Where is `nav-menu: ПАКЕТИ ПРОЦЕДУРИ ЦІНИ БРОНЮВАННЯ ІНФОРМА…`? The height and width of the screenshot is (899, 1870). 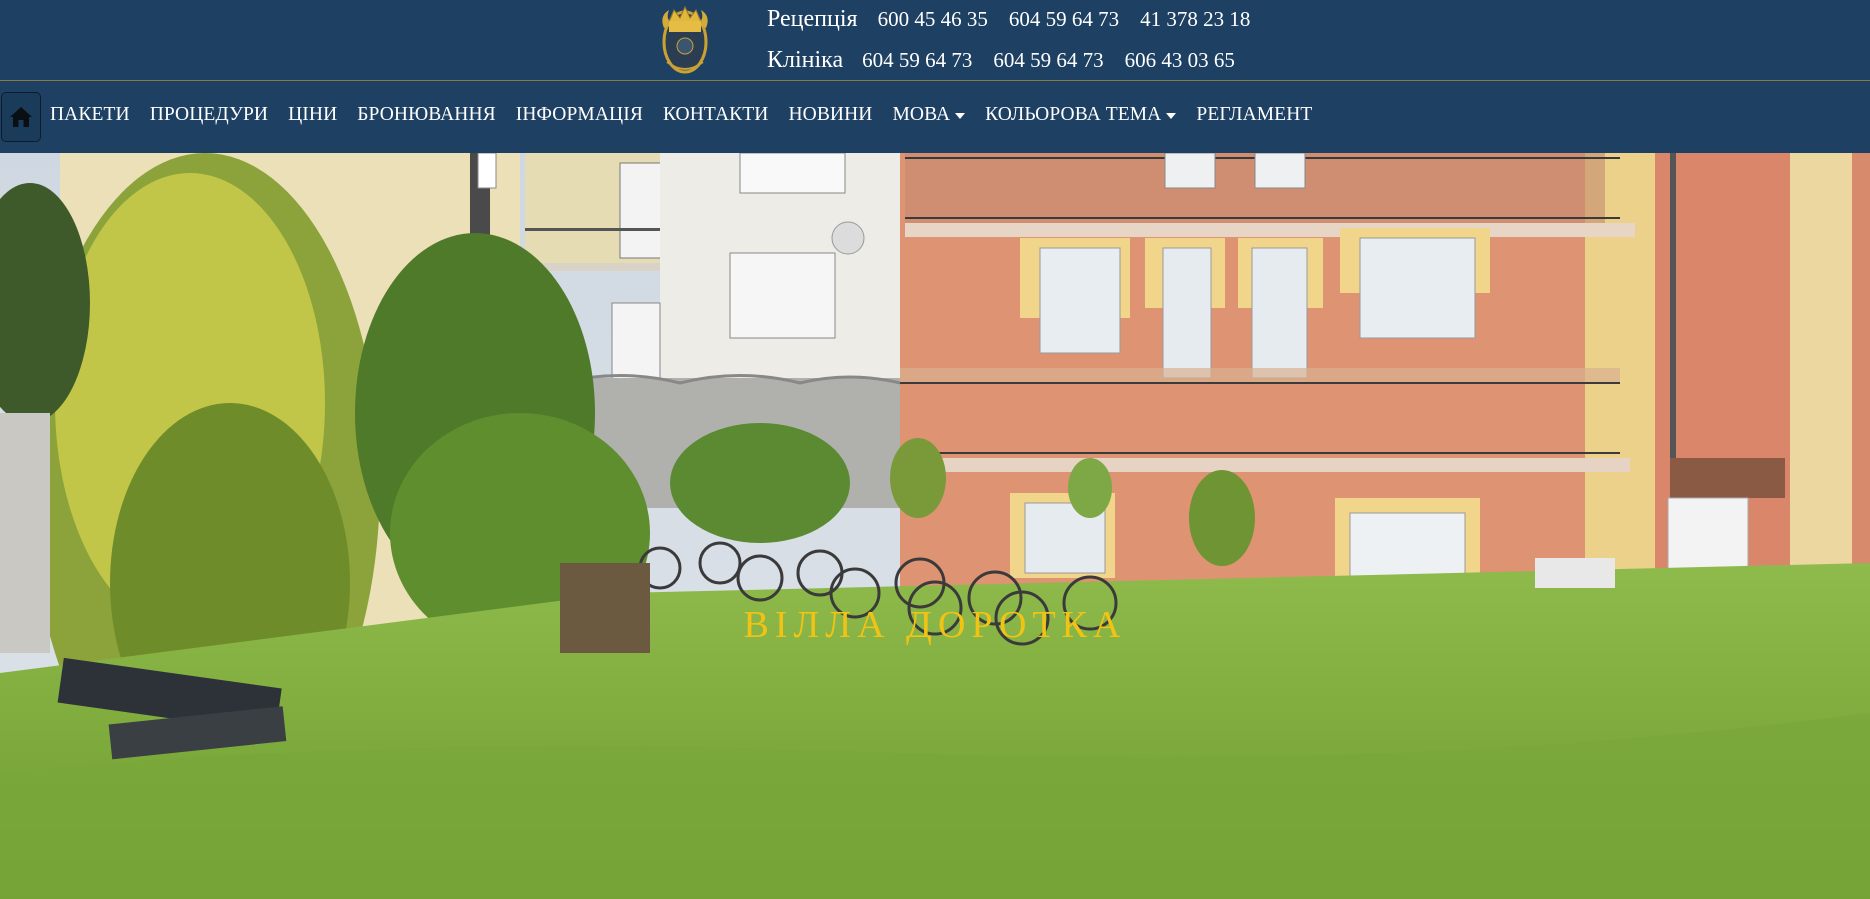
nav-menu: ПАКЕТИ ПРОЦЕДУРИ ЦІНИ БРОНЮВАННЯ ІНФОРМА… is located at coordinates (691, 115).